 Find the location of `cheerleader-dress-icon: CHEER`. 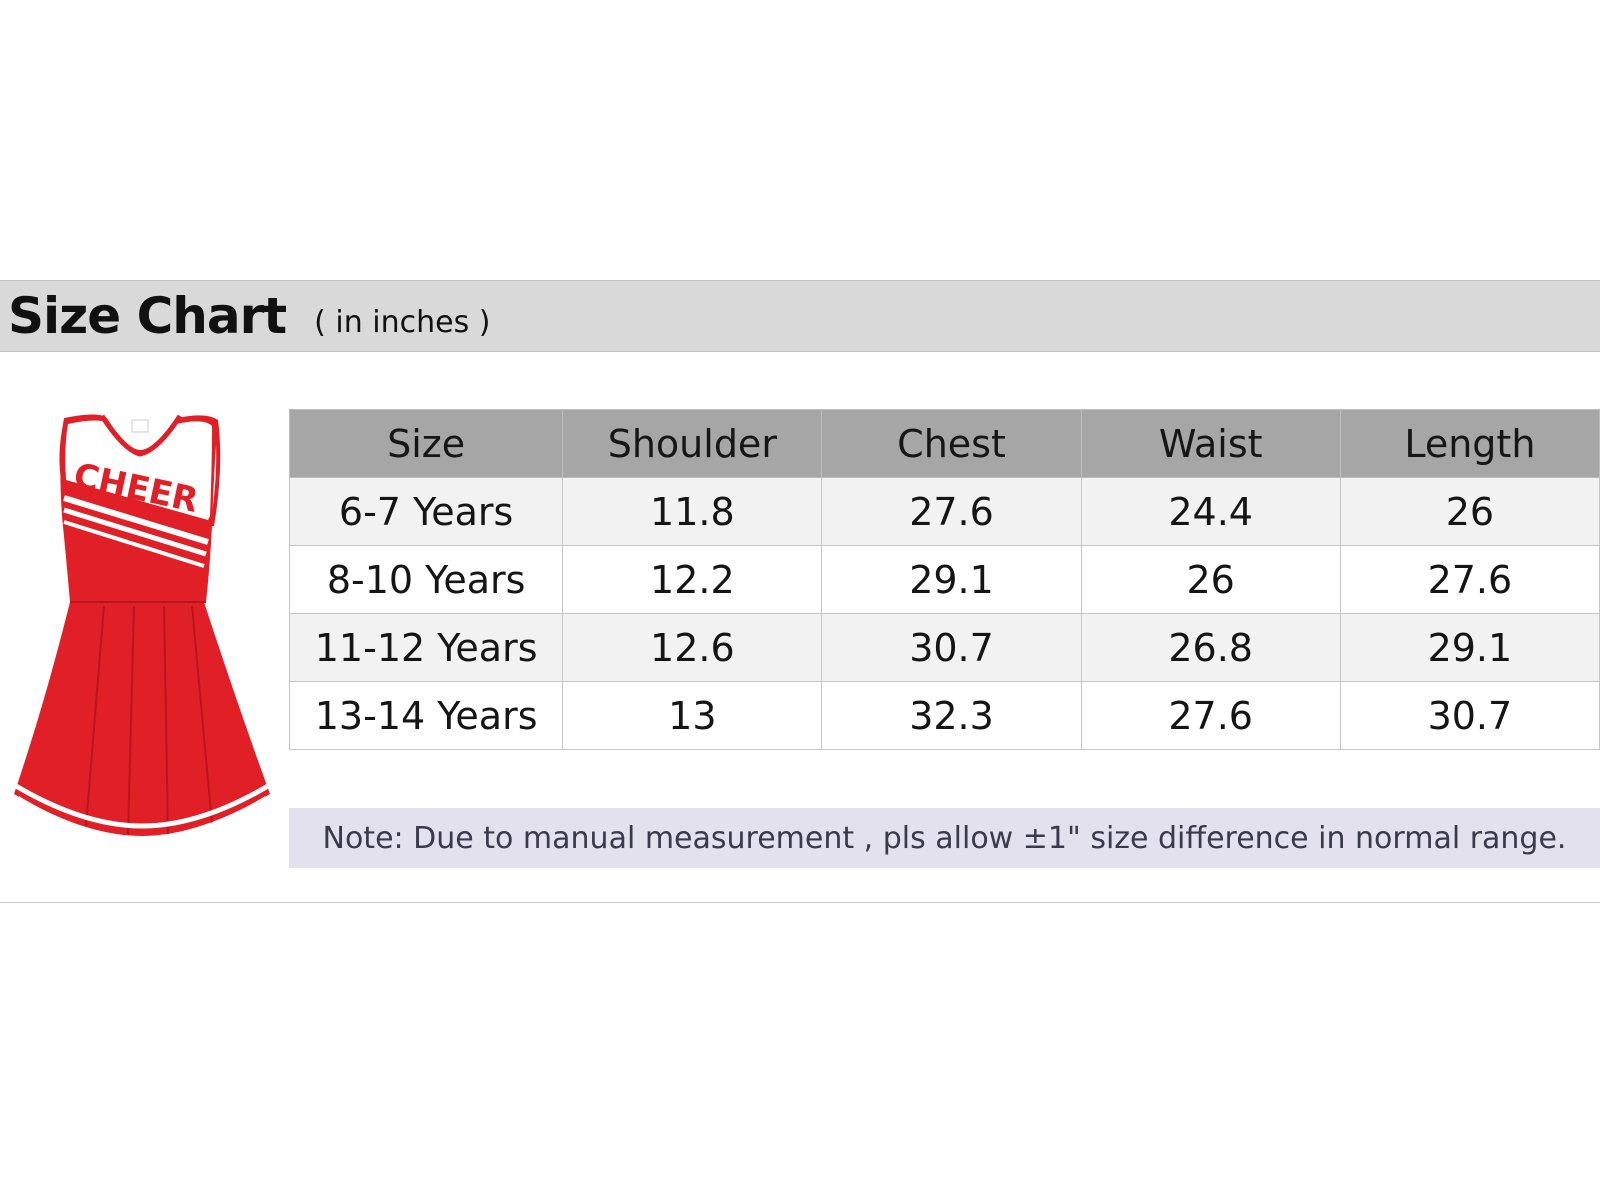

cheerleader-dress-icon: CHEER is located at coordinates (142, 627).